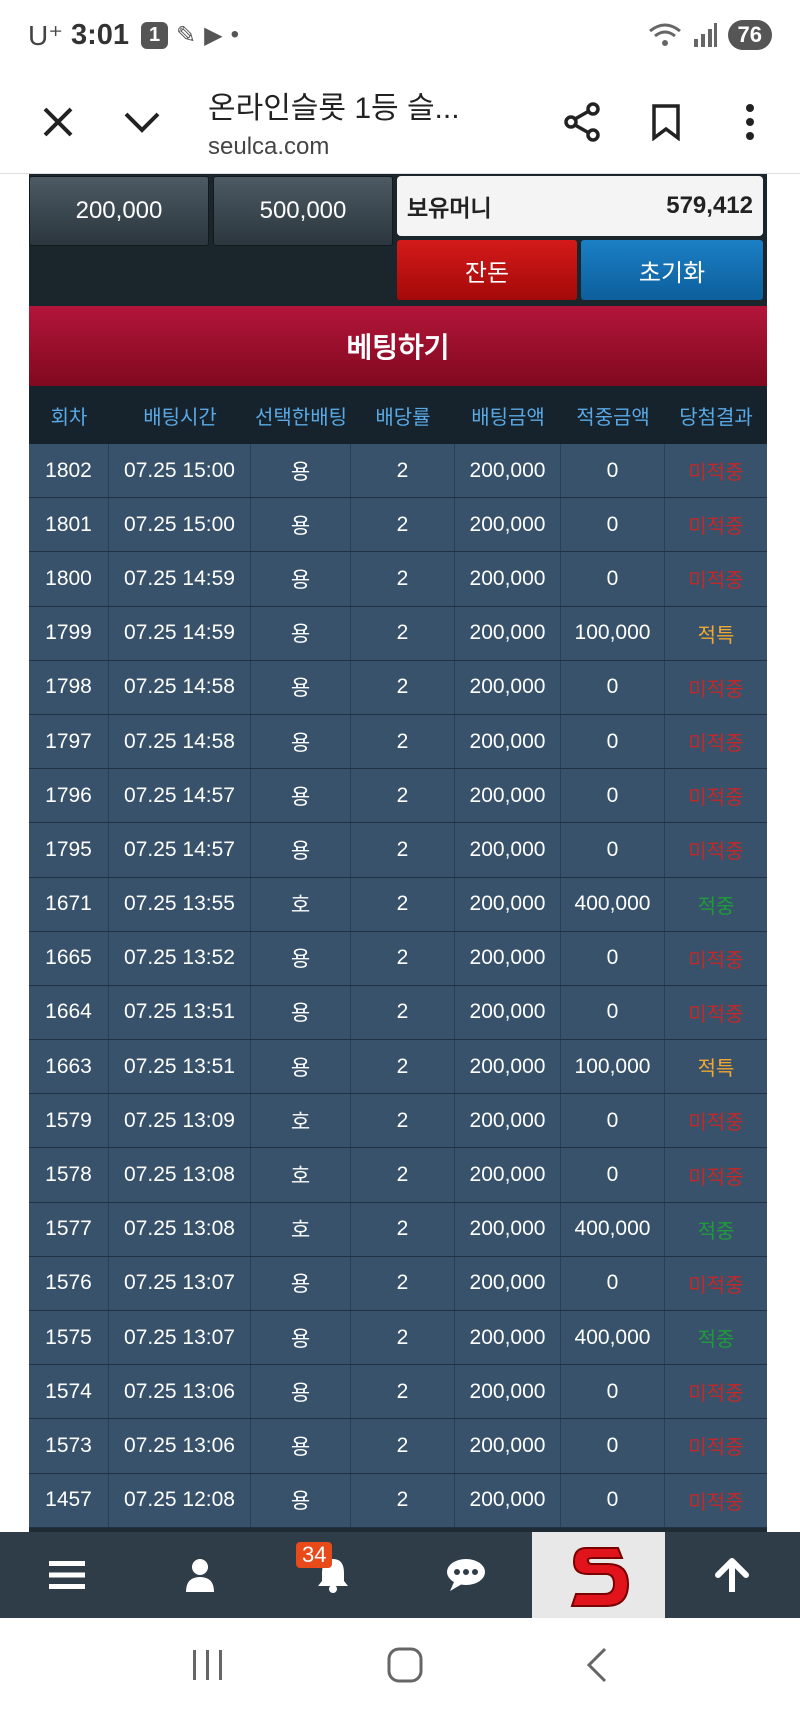 Image resolution: width=800 pixels, height=1716 pixels. I want to click on site-logo-button, so click(598, 1575).